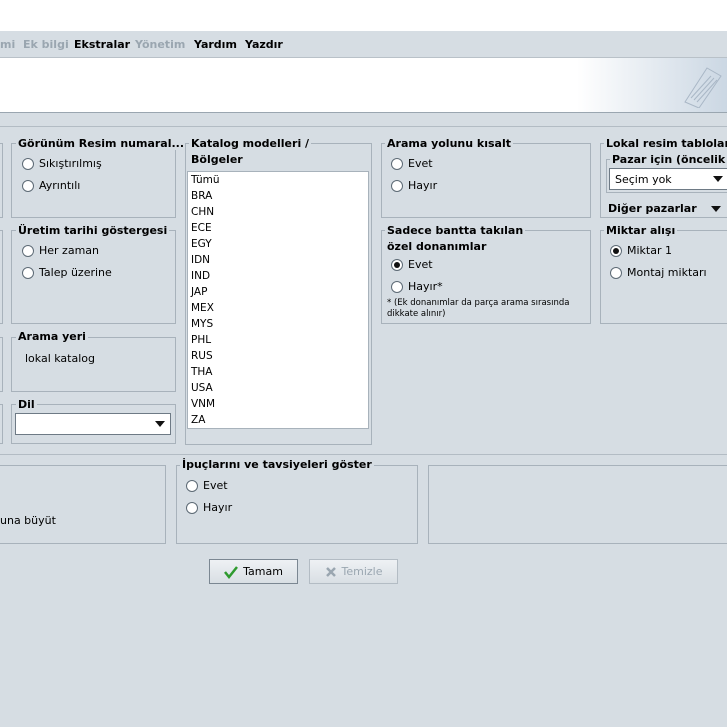 The height and width of the screenshot is (727, 727). I want to click on ipuclari-option-yes: Evet, so click(207, 485).